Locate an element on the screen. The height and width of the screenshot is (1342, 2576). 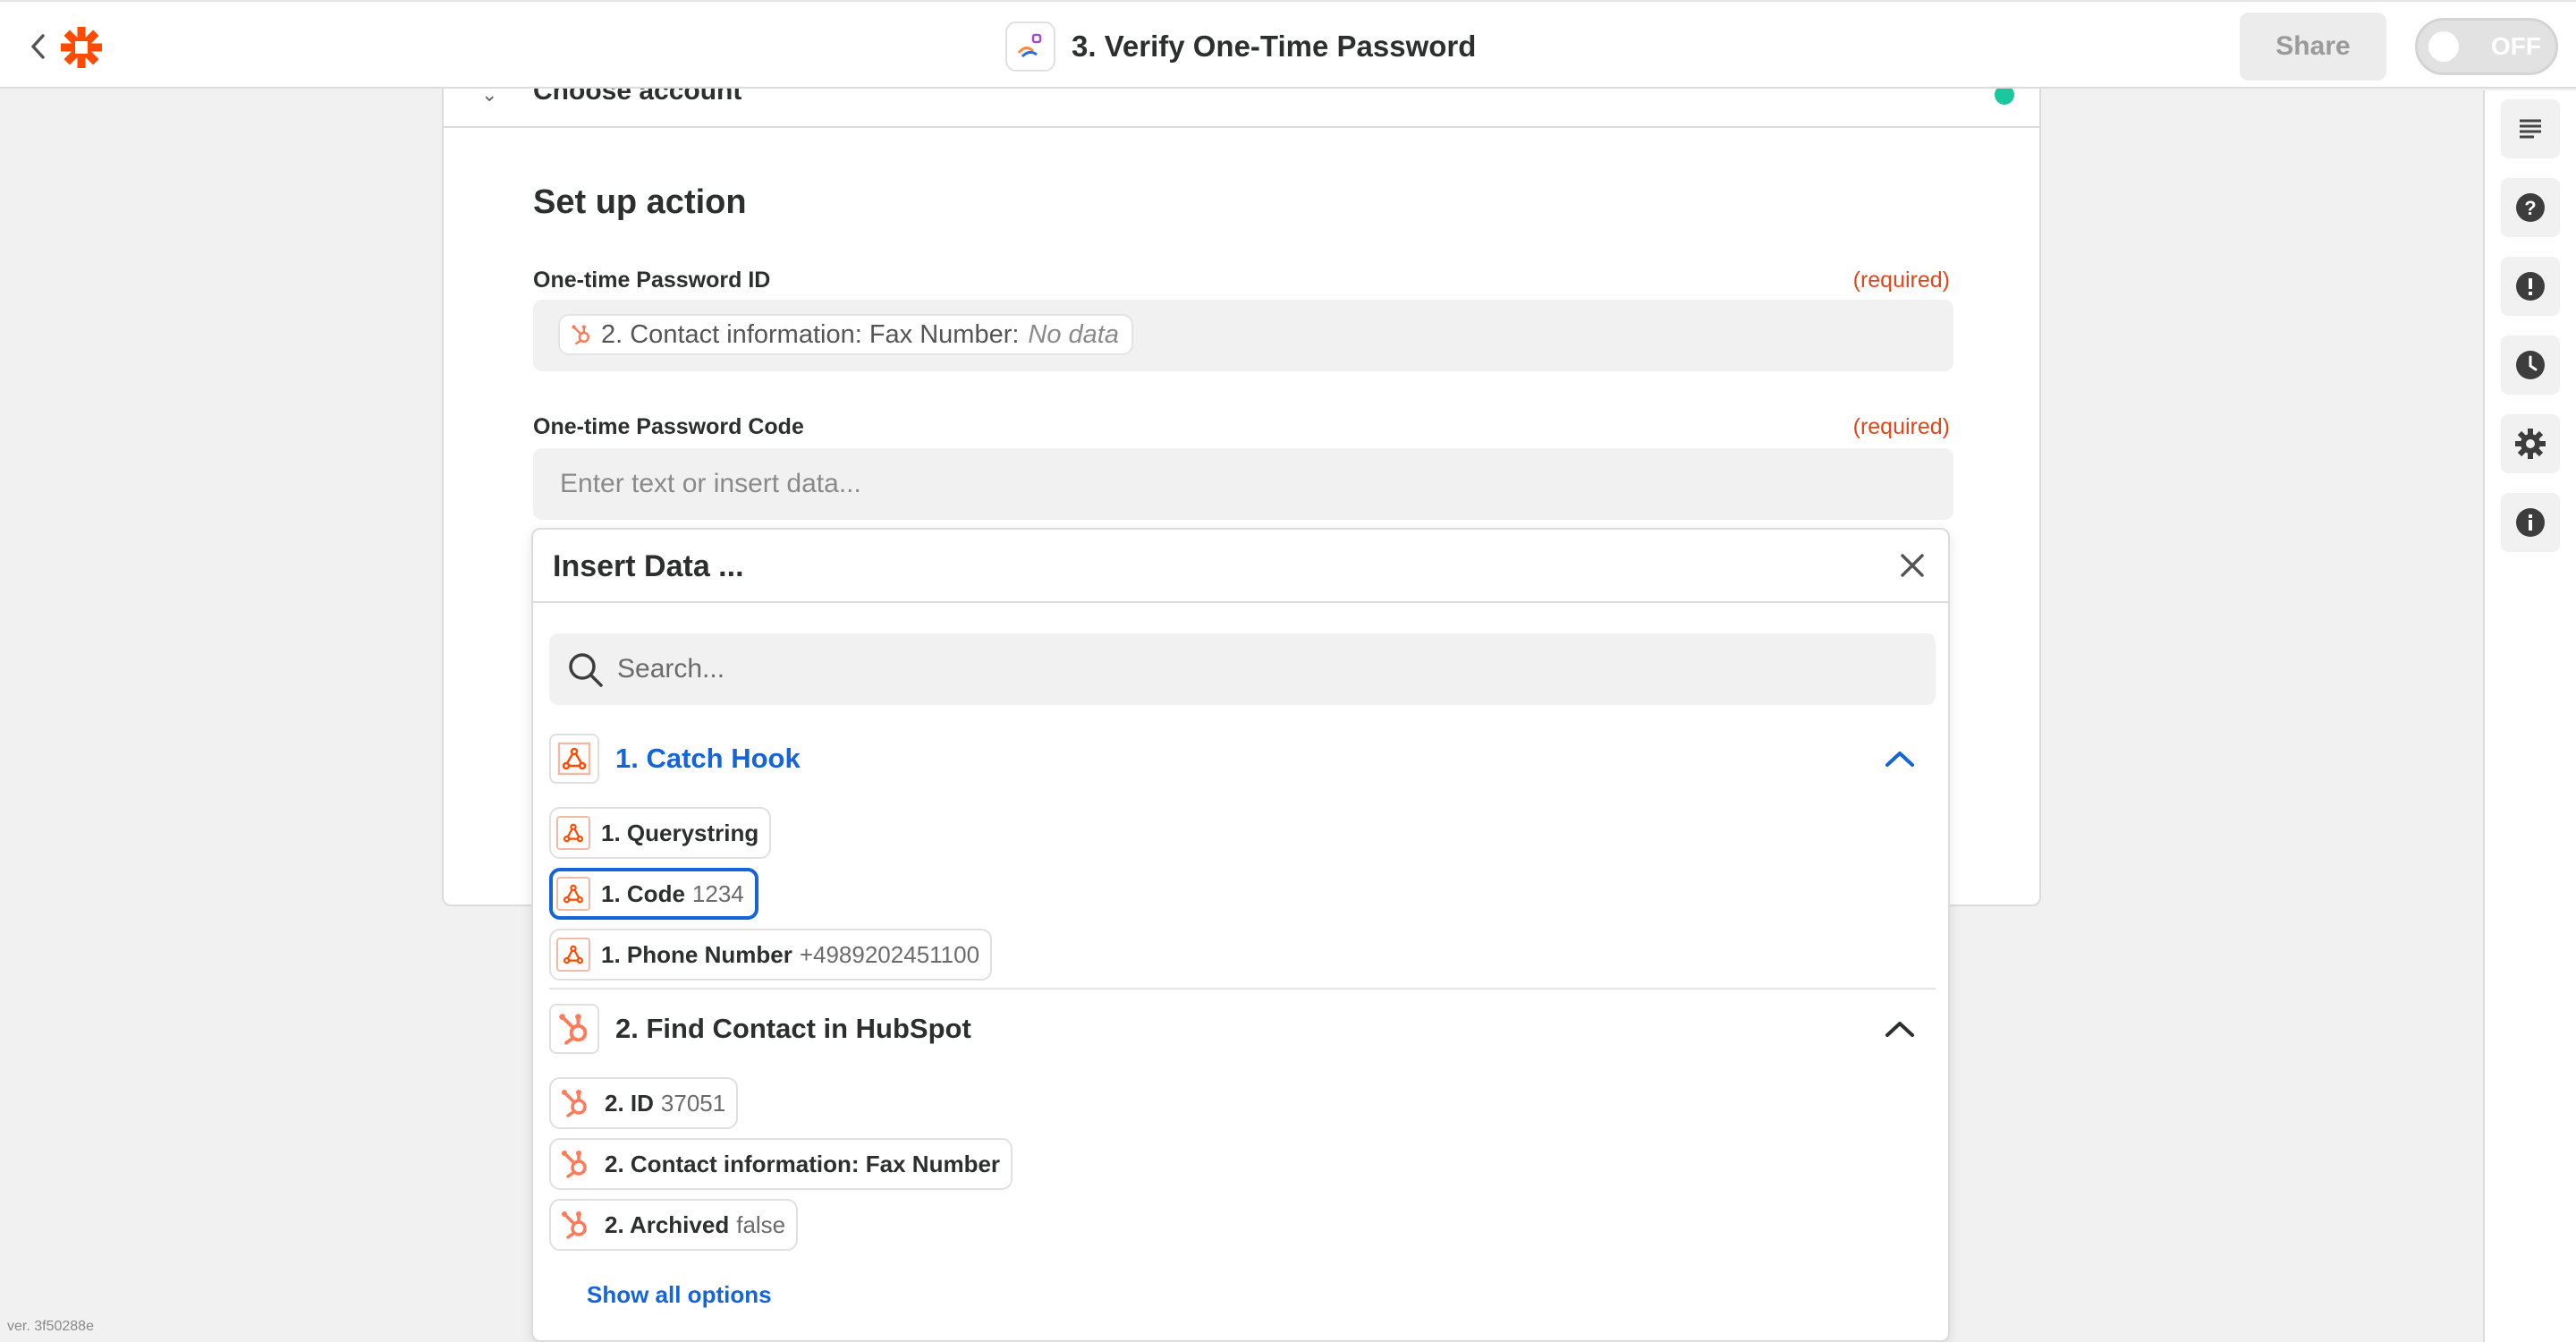
alerts-button is located at coordinates (2530, 286).